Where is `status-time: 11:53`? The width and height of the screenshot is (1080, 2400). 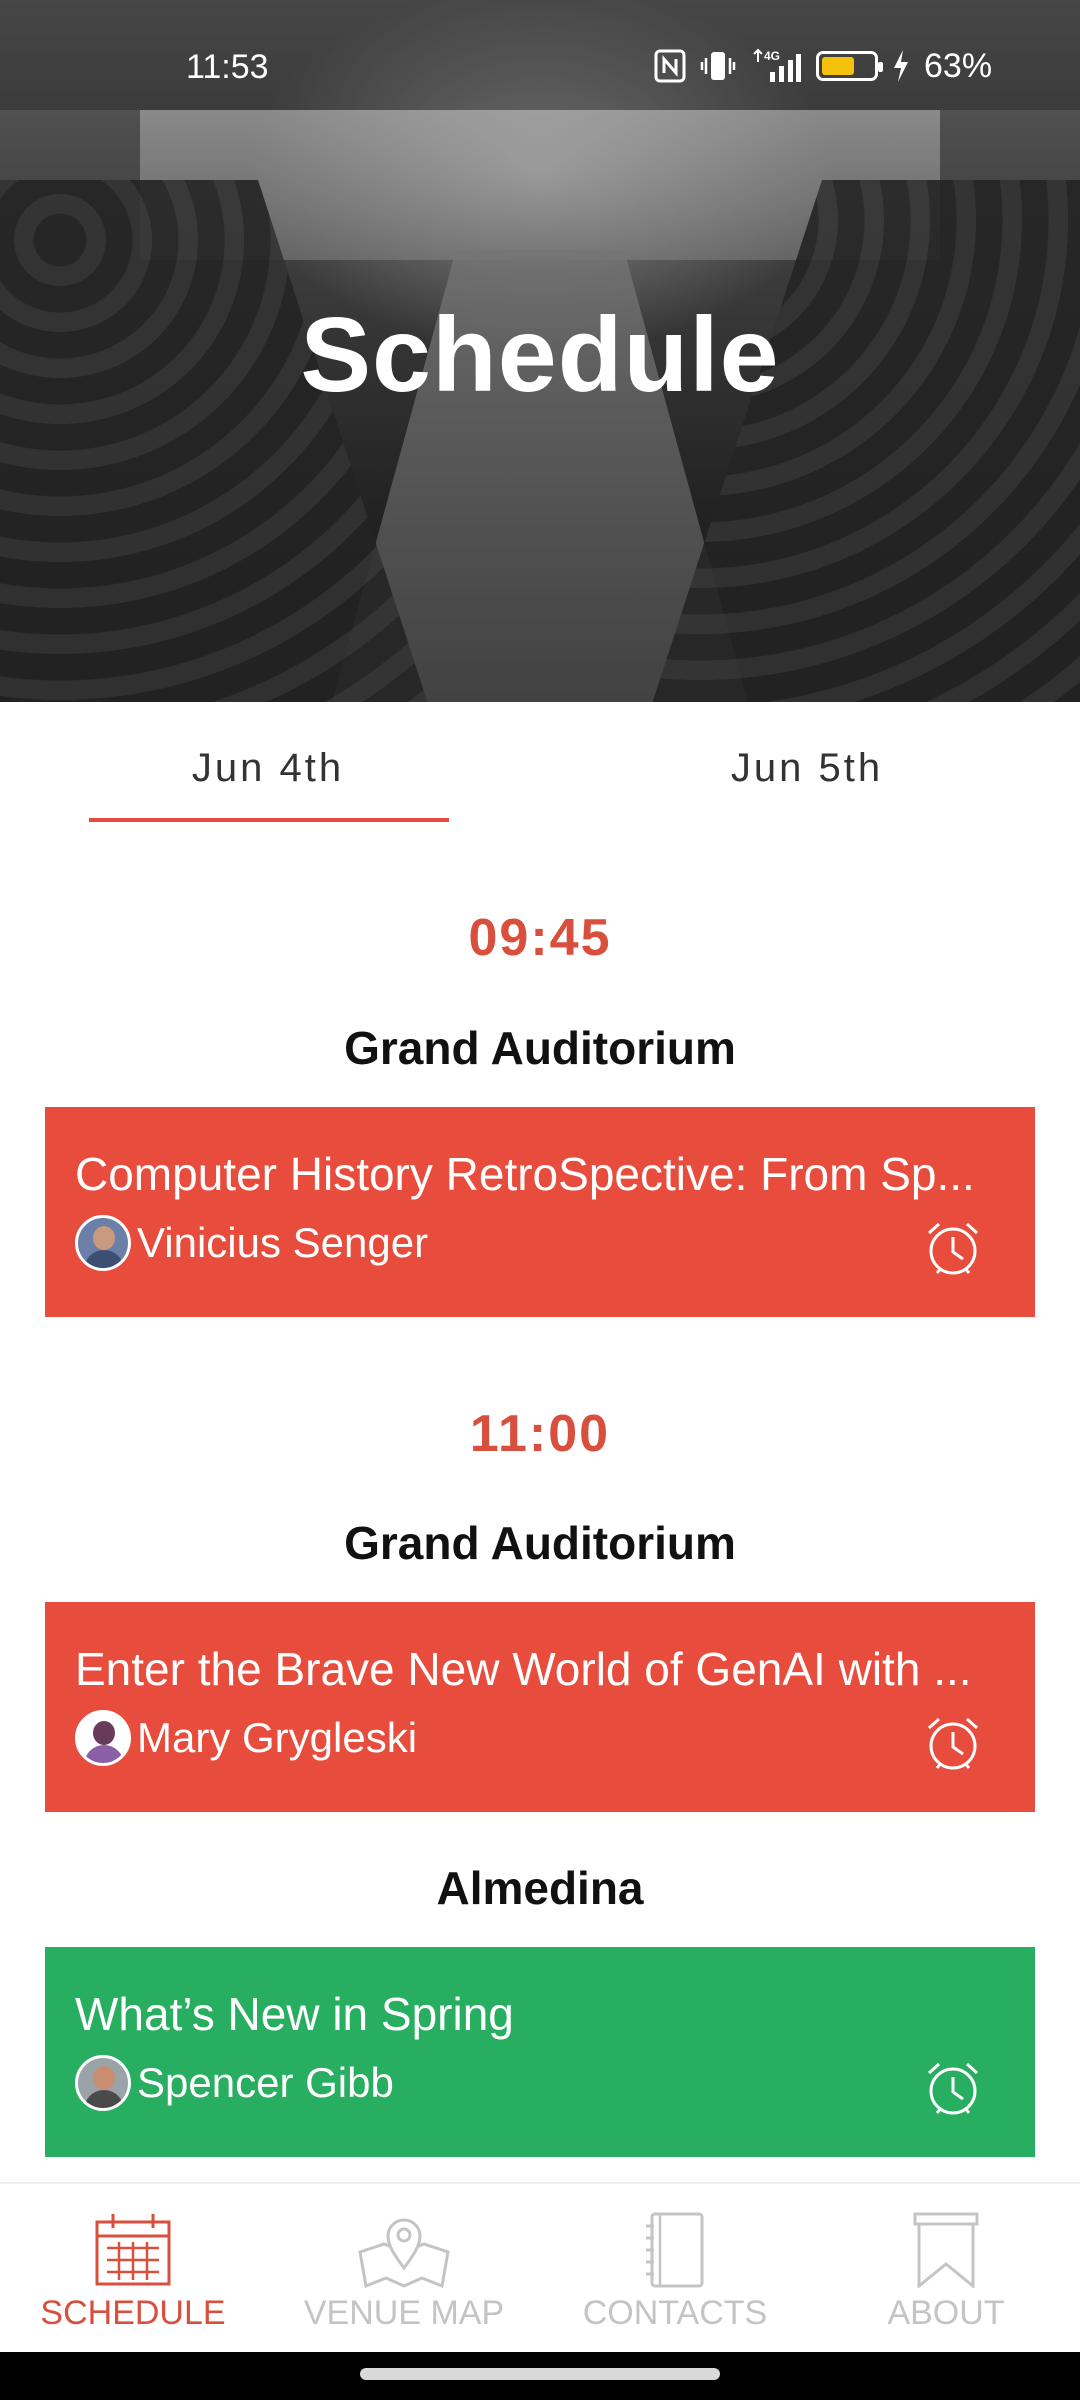 status-time: 11:53 is located at coordinates (227, 67).